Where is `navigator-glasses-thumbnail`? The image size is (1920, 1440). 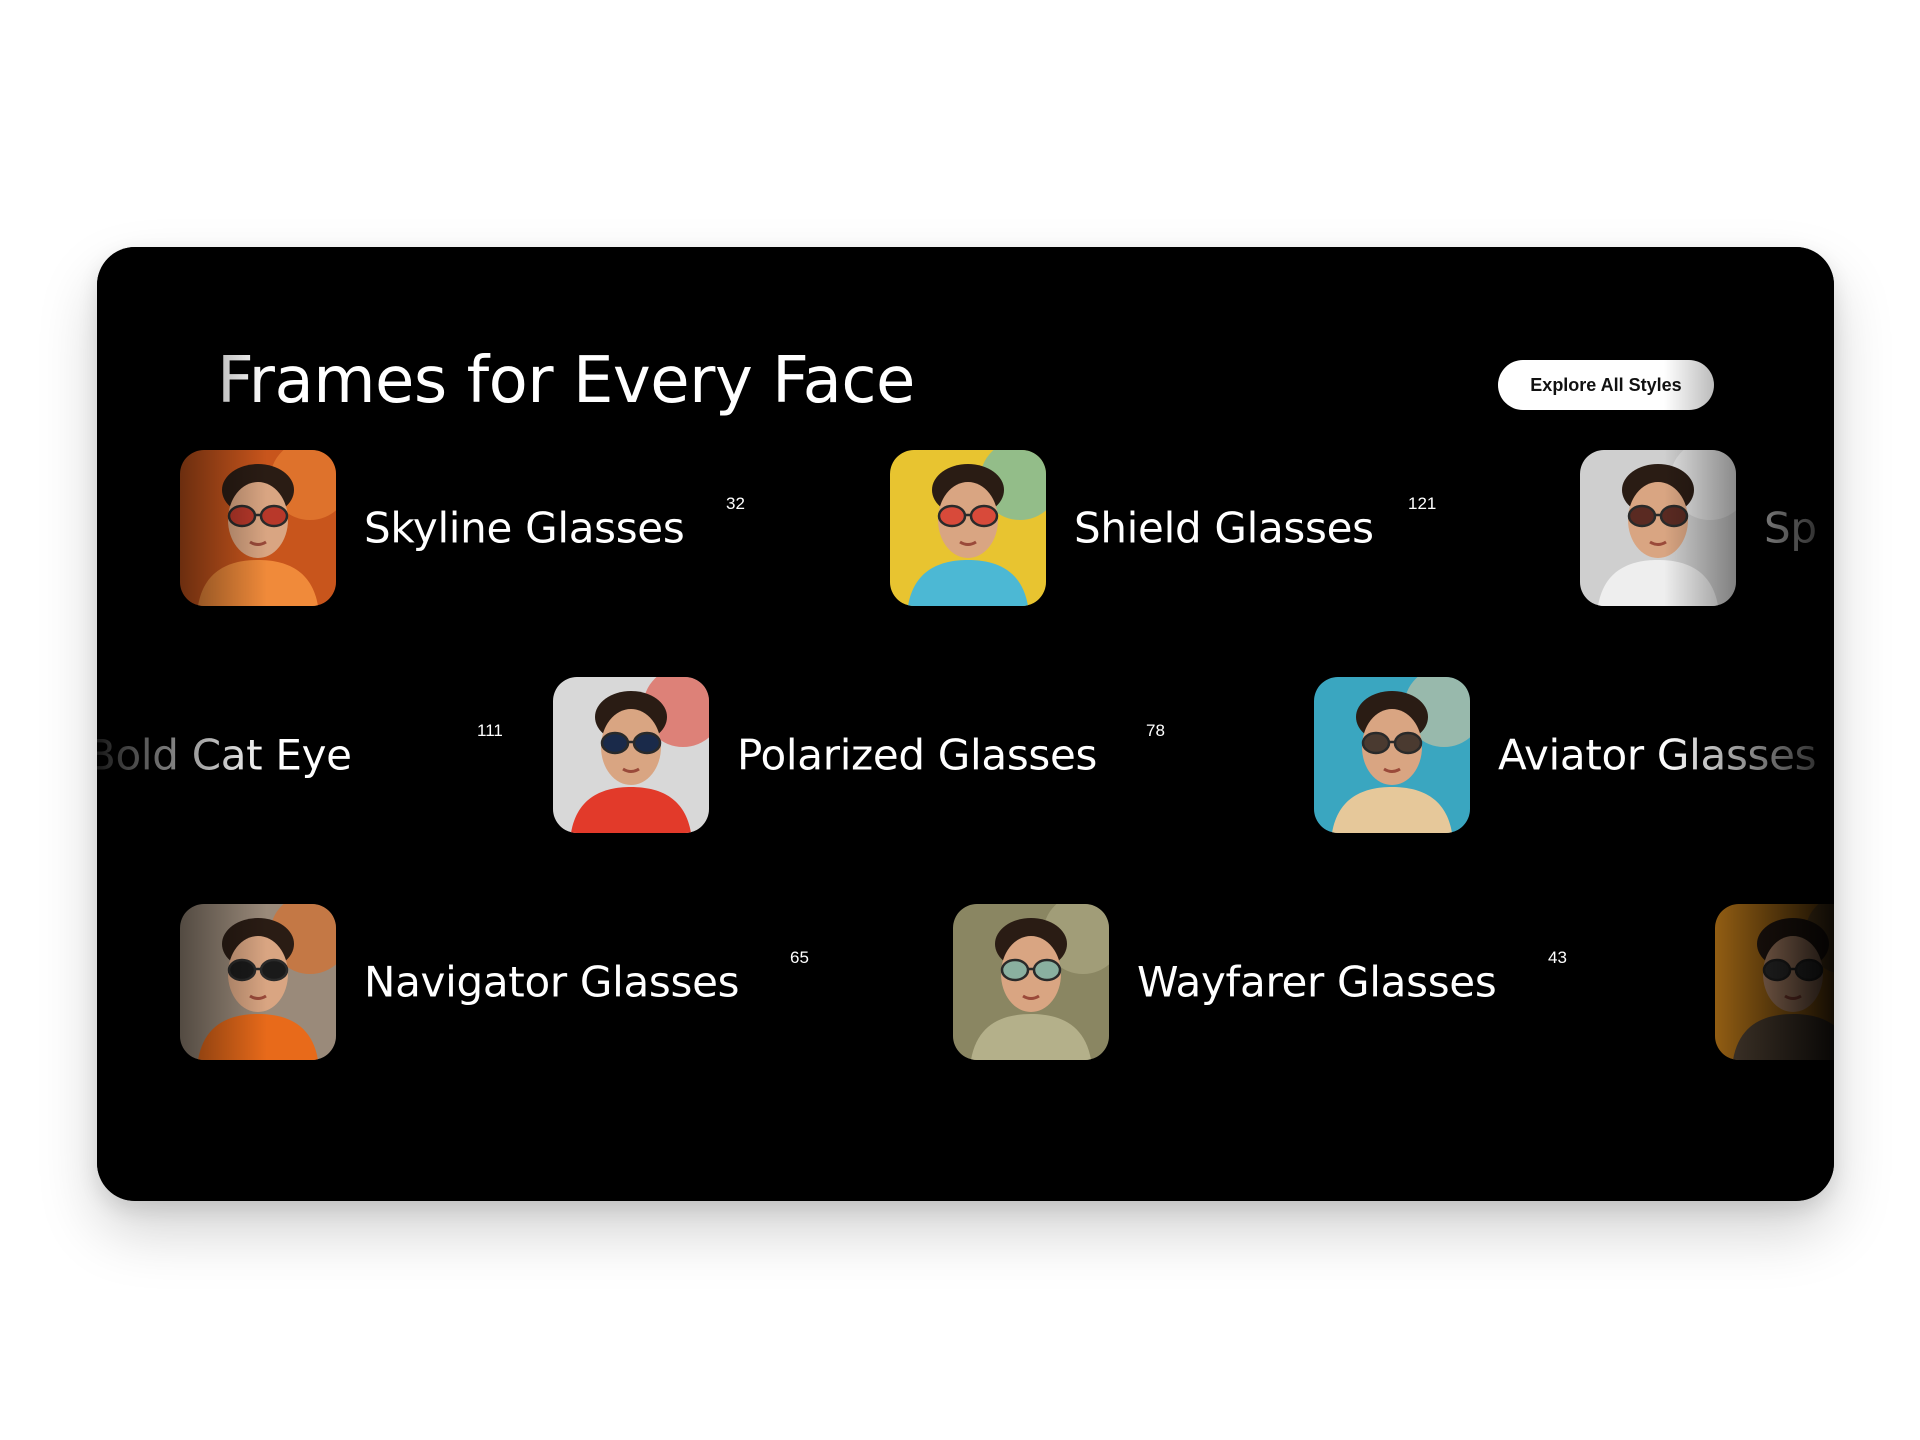
navigator-glasses-thumbnail is located at coordinates (258, 982).